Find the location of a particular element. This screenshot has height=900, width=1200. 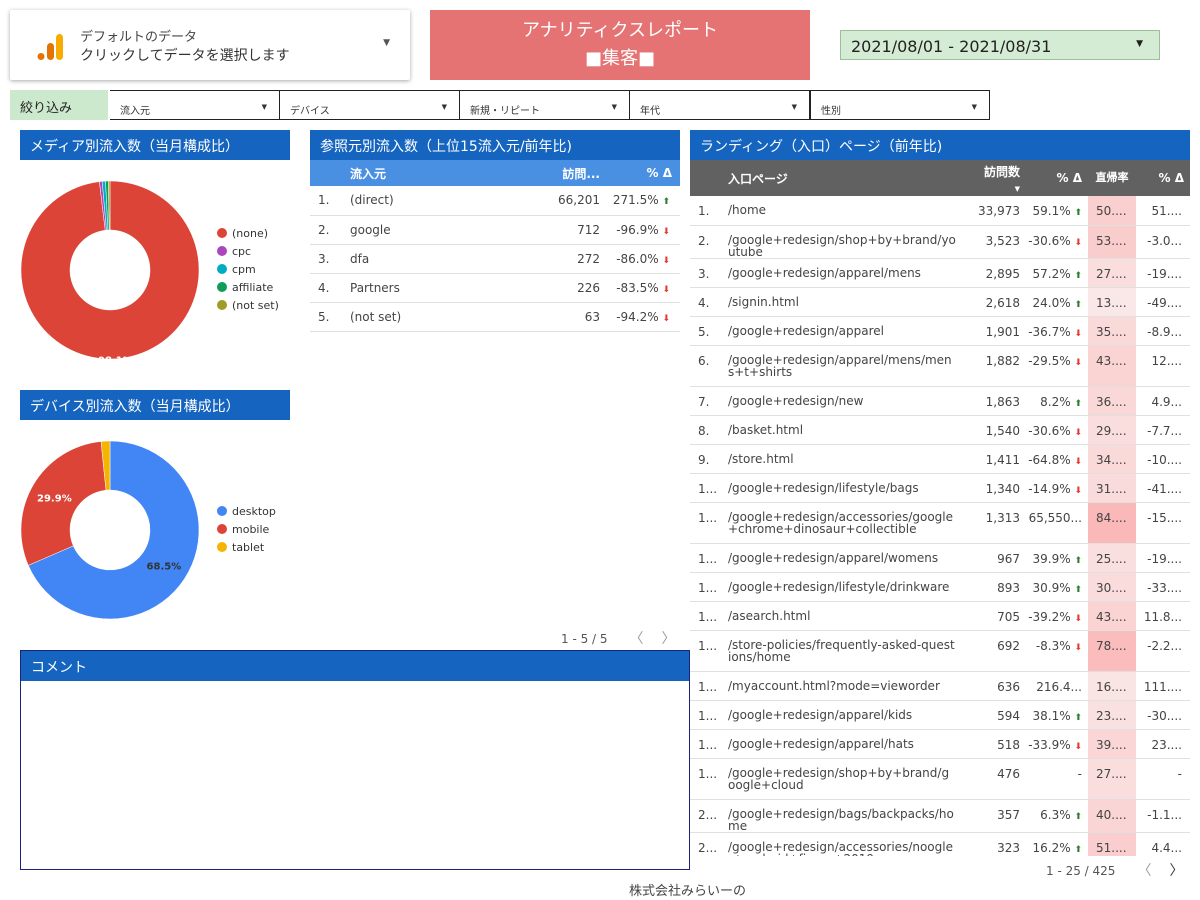

table-row: 4. Partners 226 -83.5% ⬇ is located at coordinates (495, 288).